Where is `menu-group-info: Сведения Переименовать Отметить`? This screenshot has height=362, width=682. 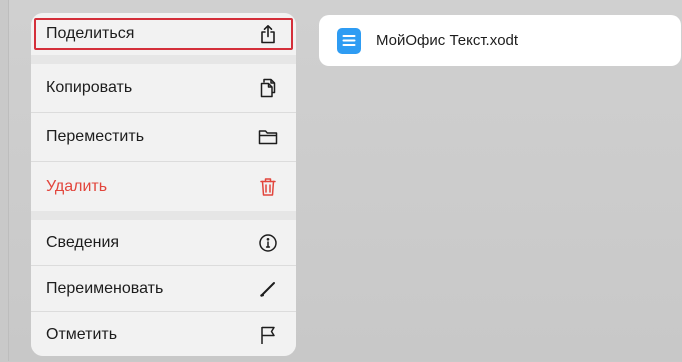 menu-group-info: Сведения Переименовать Отметить is located at coordinates (163, 288).